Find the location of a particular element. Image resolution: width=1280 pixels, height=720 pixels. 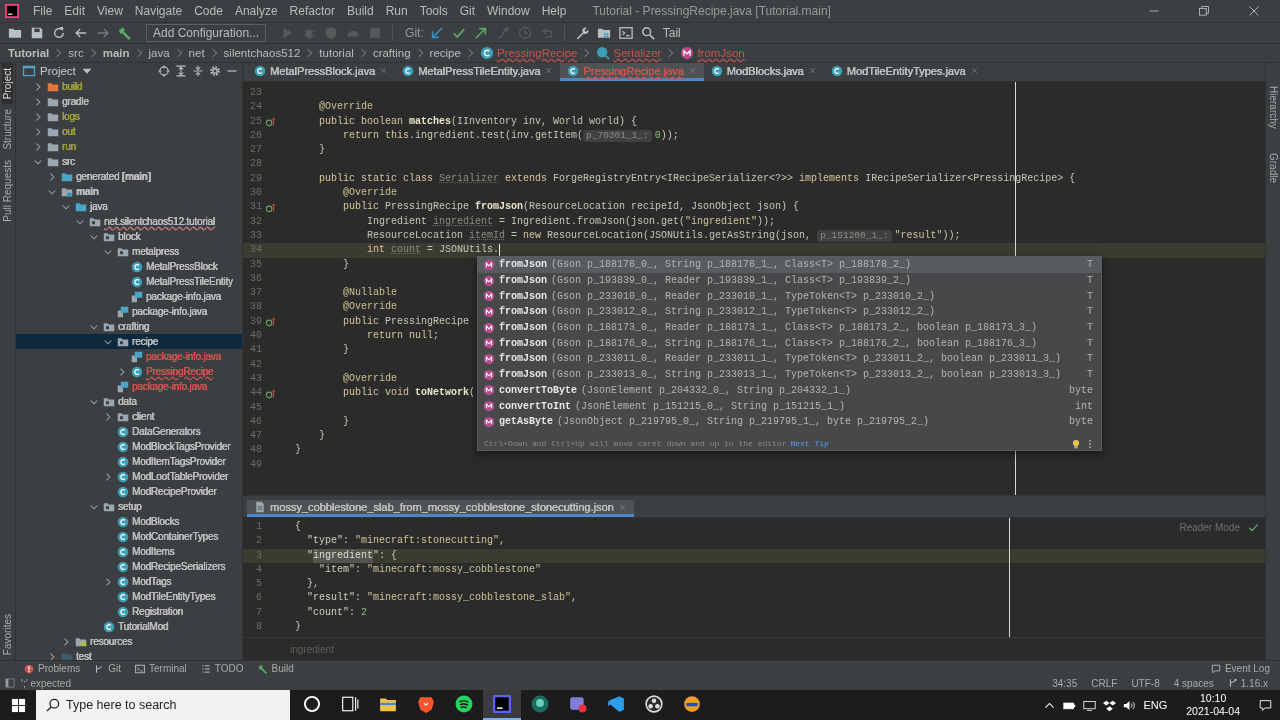

tree-item: build is located at coordinates (129, 86).